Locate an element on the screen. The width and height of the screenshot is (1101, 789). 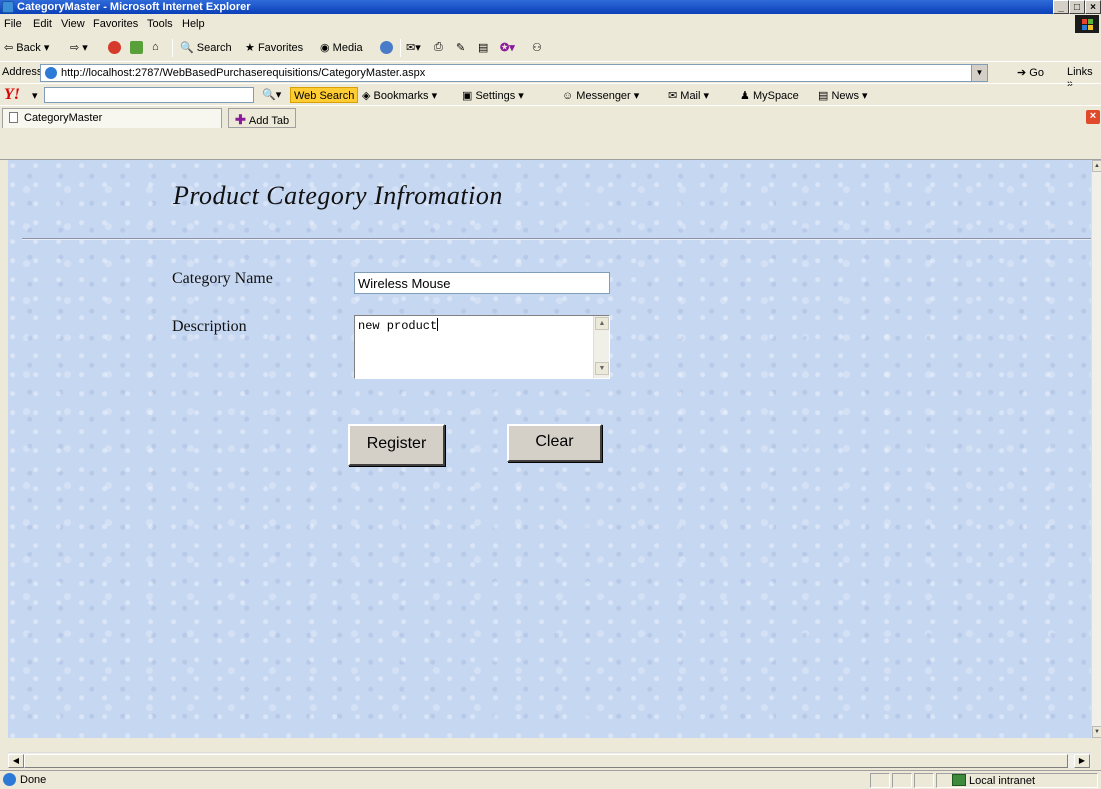
favorites-button: ★ Favorites is located at coordinates (274, 47).